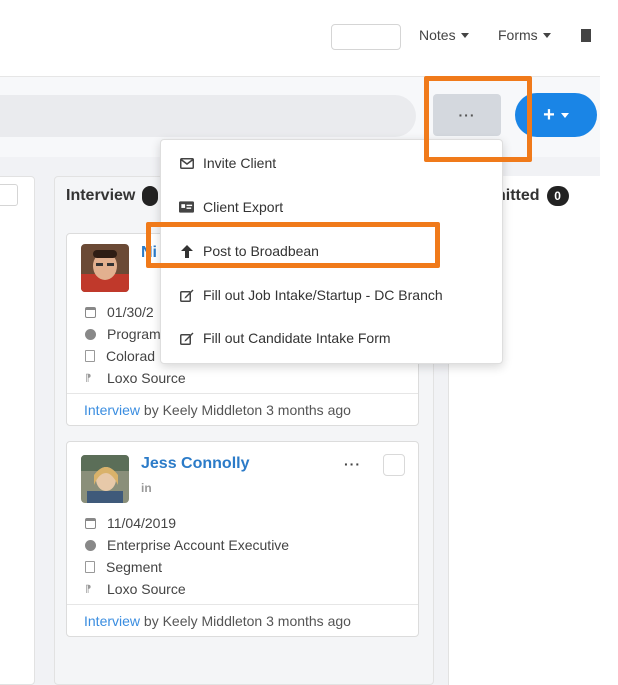 The height and width of the screenshot is (685, 618). What do you see at coordinates (146, 488) in the screenshot?
I see `linkedin-icon: in` at bounding box center [146, 488].